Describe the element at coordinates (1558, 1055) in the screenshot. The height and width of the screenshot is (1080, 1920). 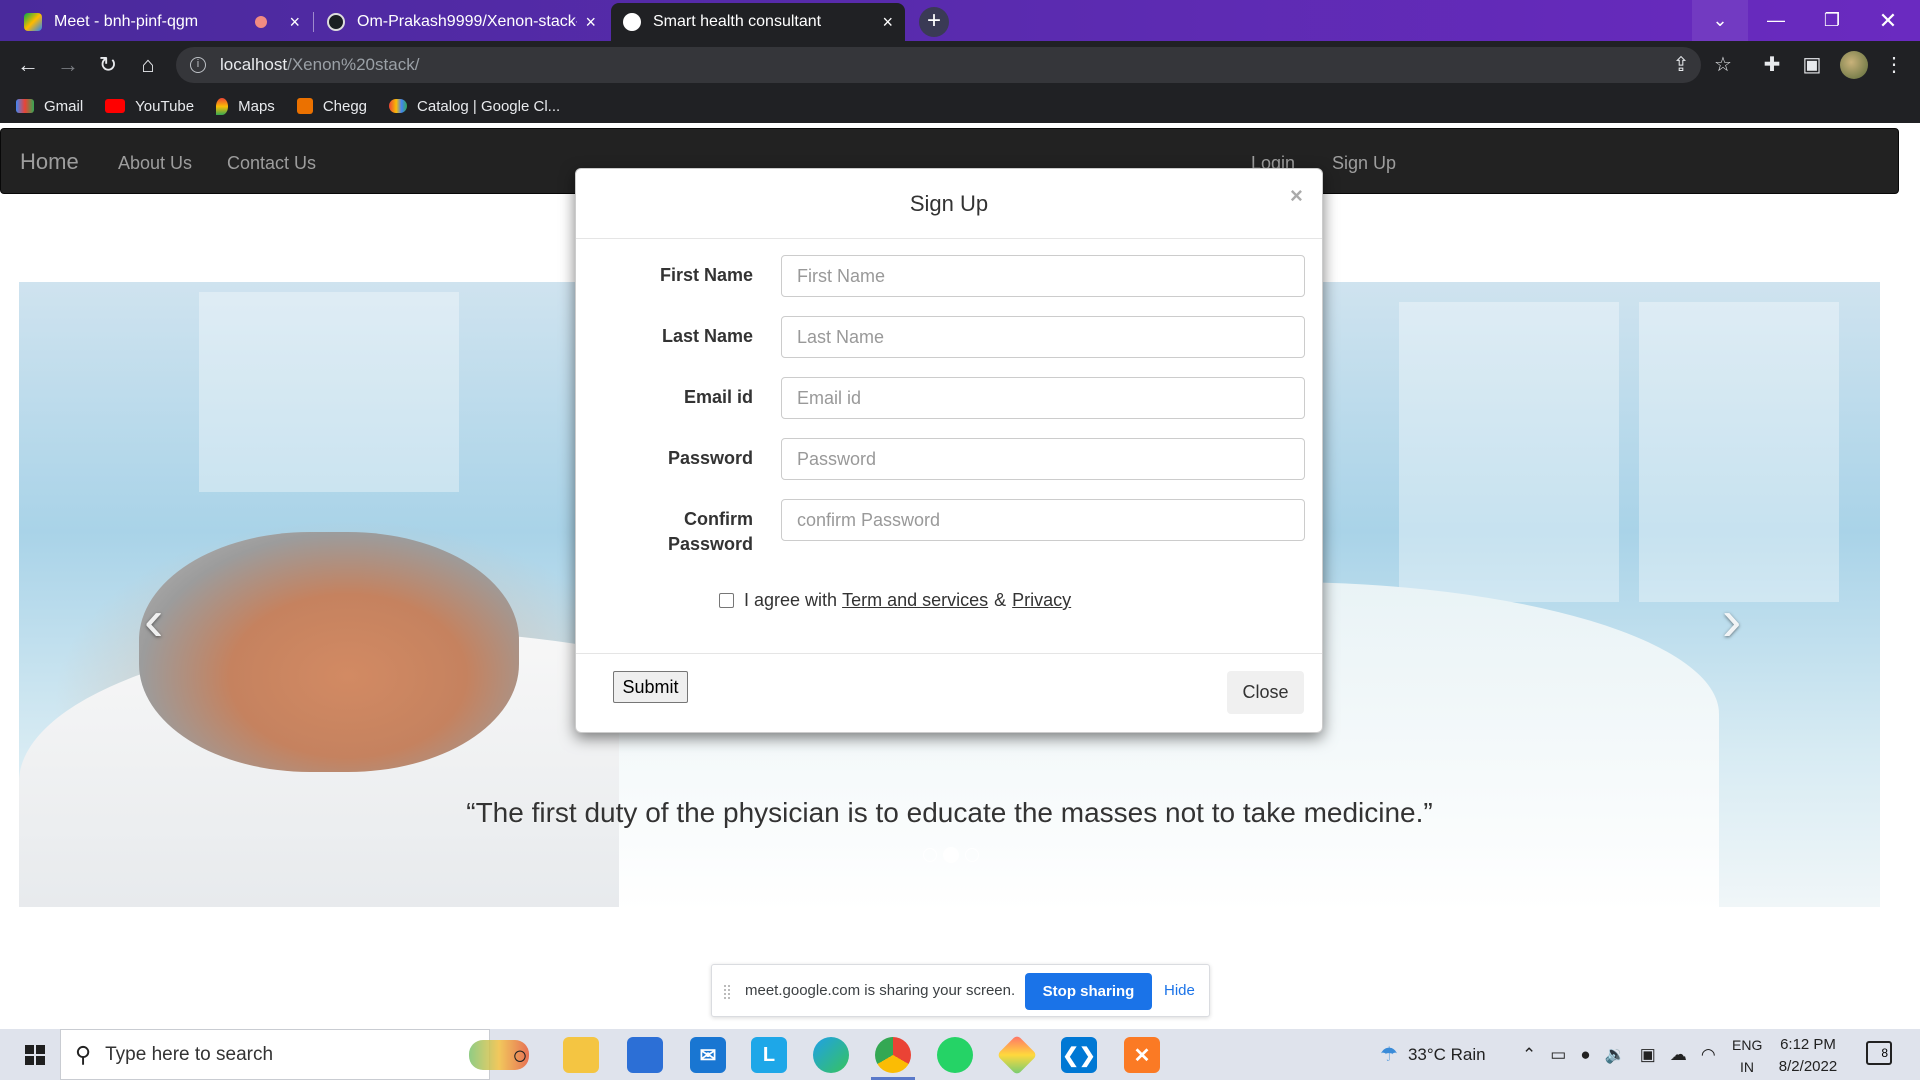
I see `battery-icon: ▭` at that location.